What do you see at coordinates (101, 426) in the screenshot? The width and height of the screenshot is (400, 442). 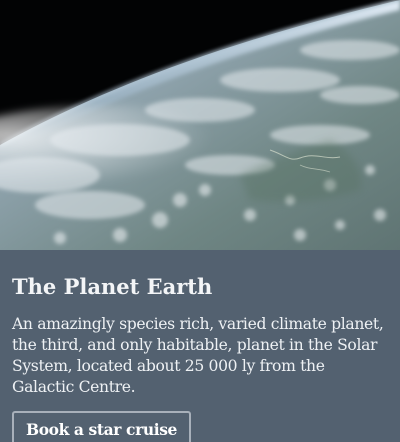 I see `book-star-cruise-button: Book a star cruise` at bounding box center [101, 426].